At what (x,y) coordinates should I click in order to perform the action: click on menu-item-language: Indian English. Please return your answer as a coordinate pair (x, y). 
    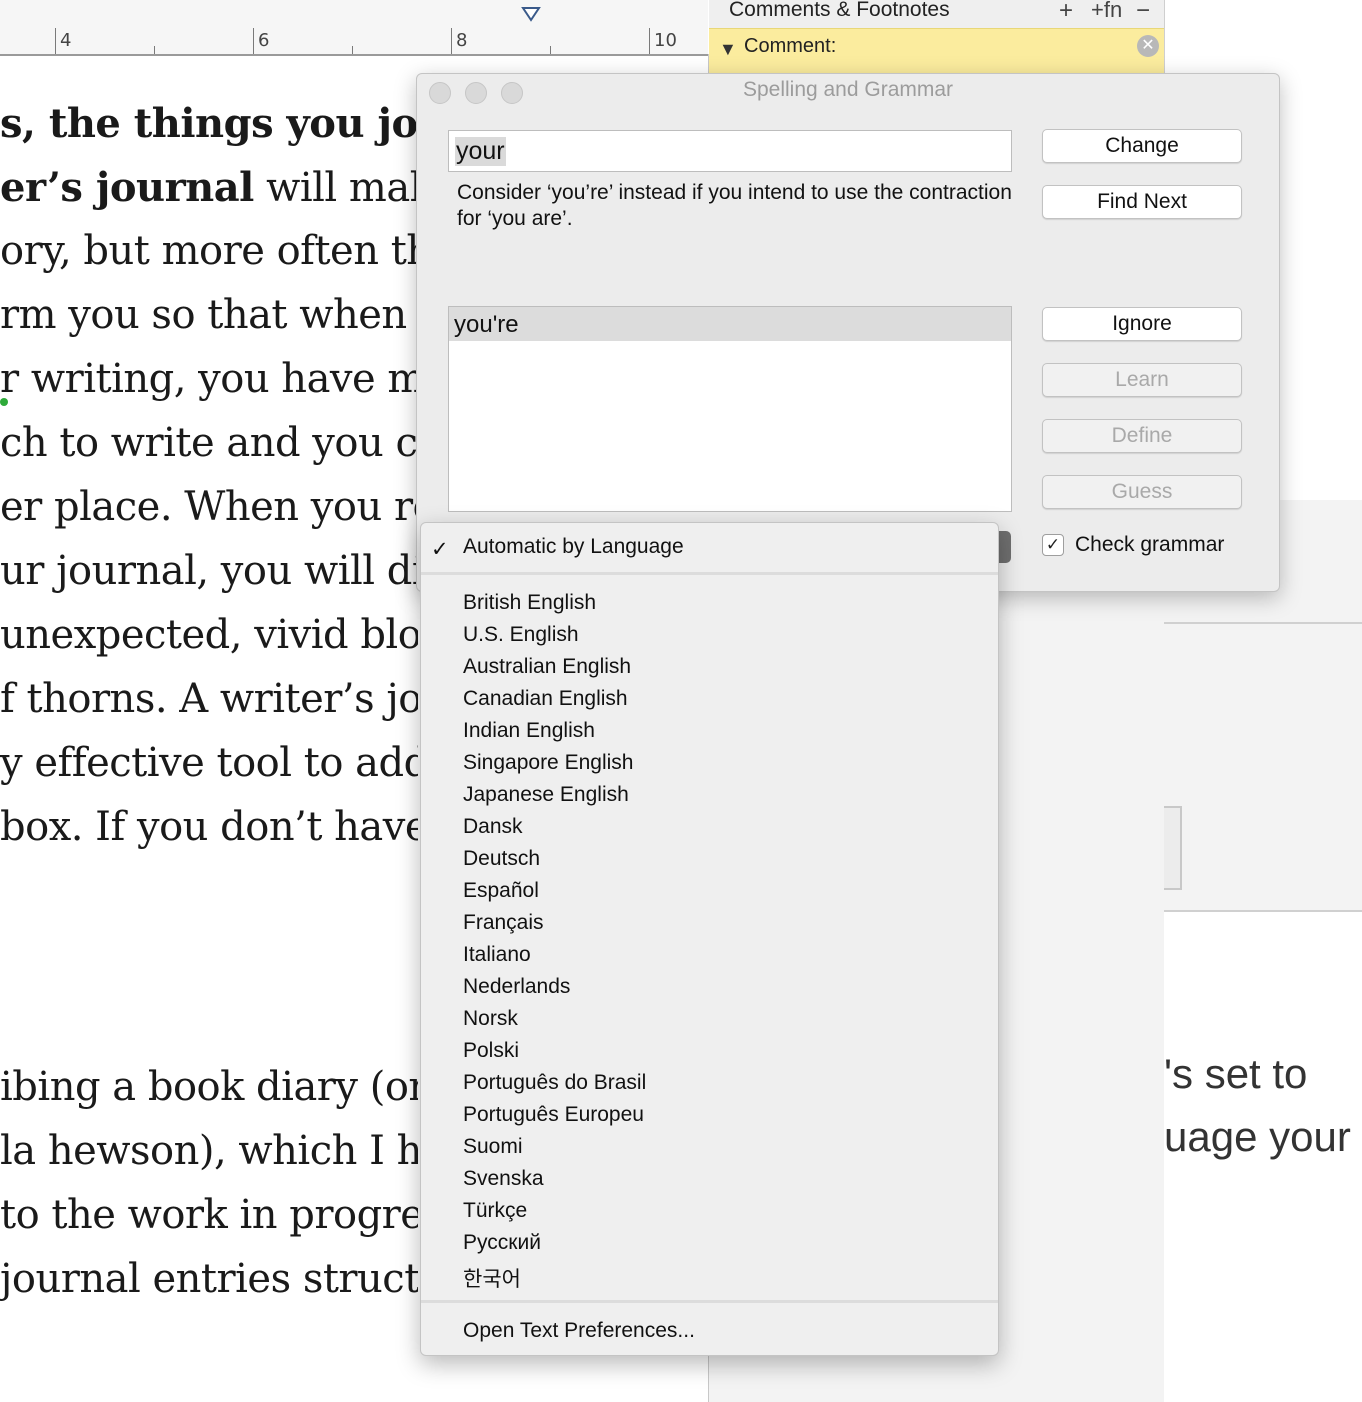
    Looking at the image, I should click on (529, 731).